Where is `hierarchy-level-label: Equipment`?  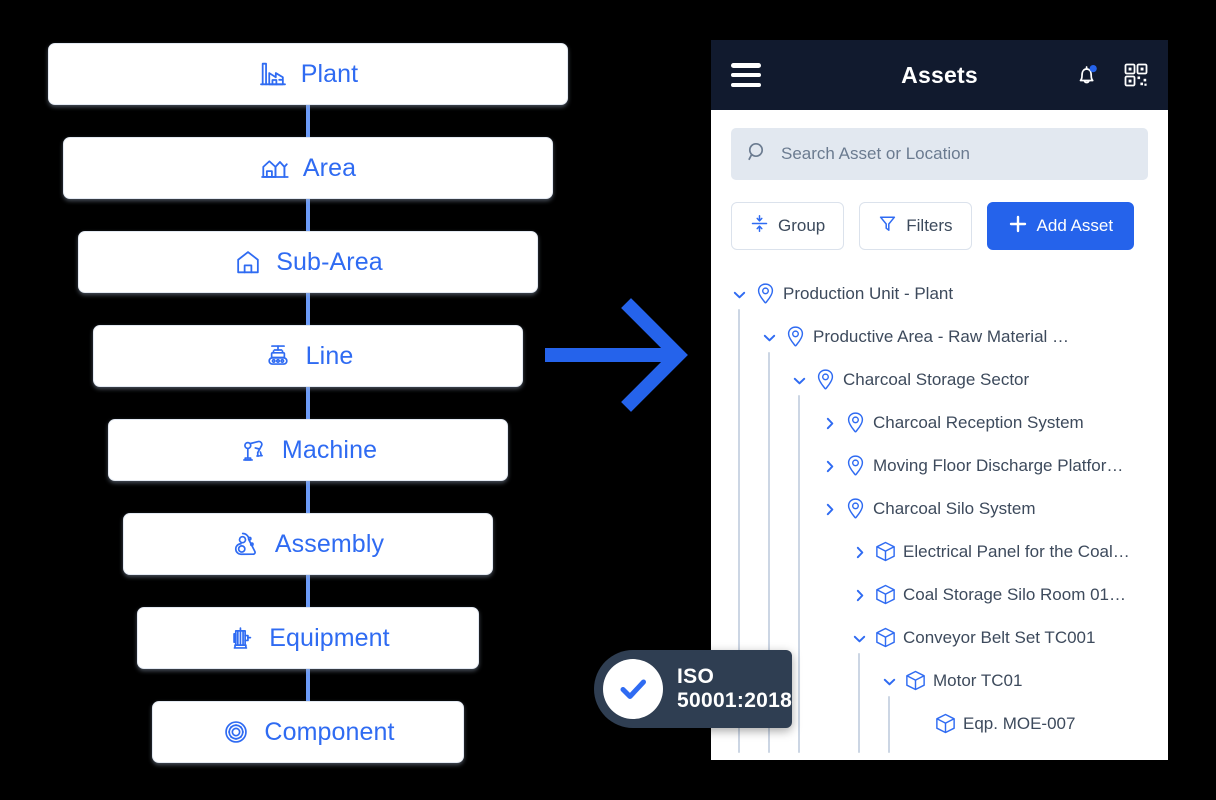
hierarchy-level-label: Equipment is located at coordinates (329, 637).